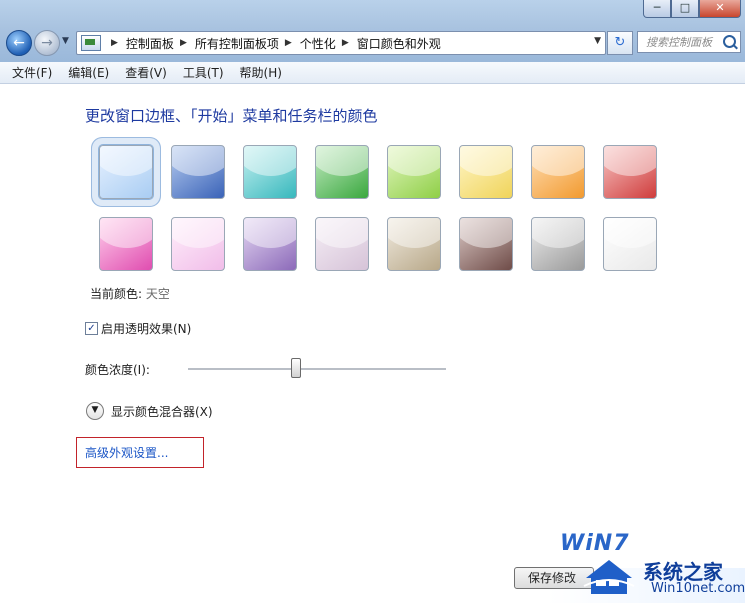 This screenshot has height=603, width=745. Describe the element at coordinates (91, 328) in the screenshot. I see `checkbox-check-icon: ✓` at that location.